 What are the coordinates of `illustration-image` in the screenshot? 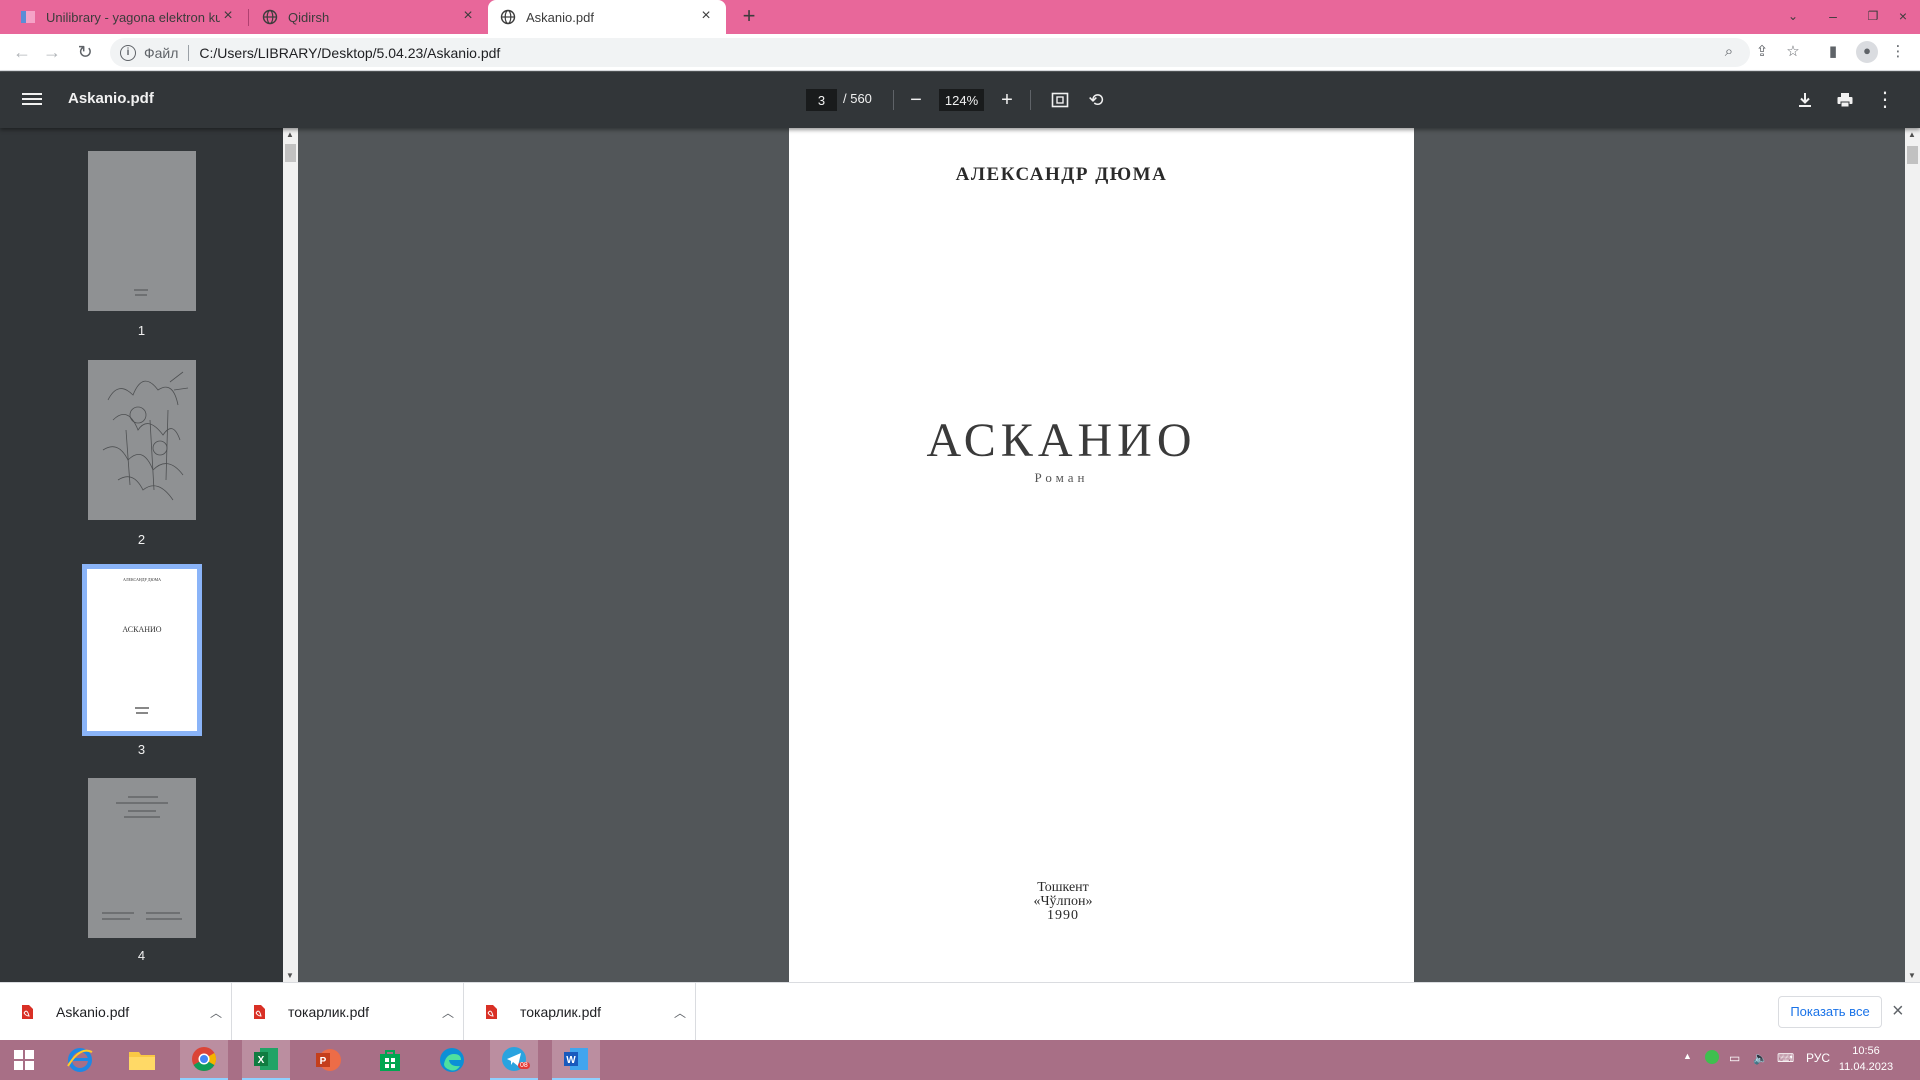 It's located at (145, 436).